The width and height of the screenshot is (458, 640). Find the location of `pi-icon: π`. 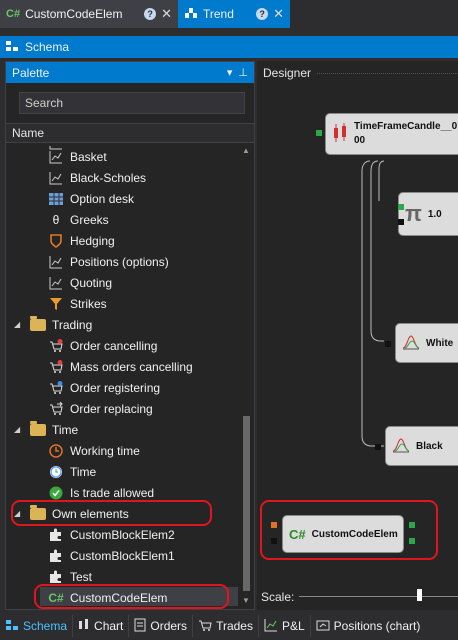

pi-icon: π is located at coordinates (413, 213).